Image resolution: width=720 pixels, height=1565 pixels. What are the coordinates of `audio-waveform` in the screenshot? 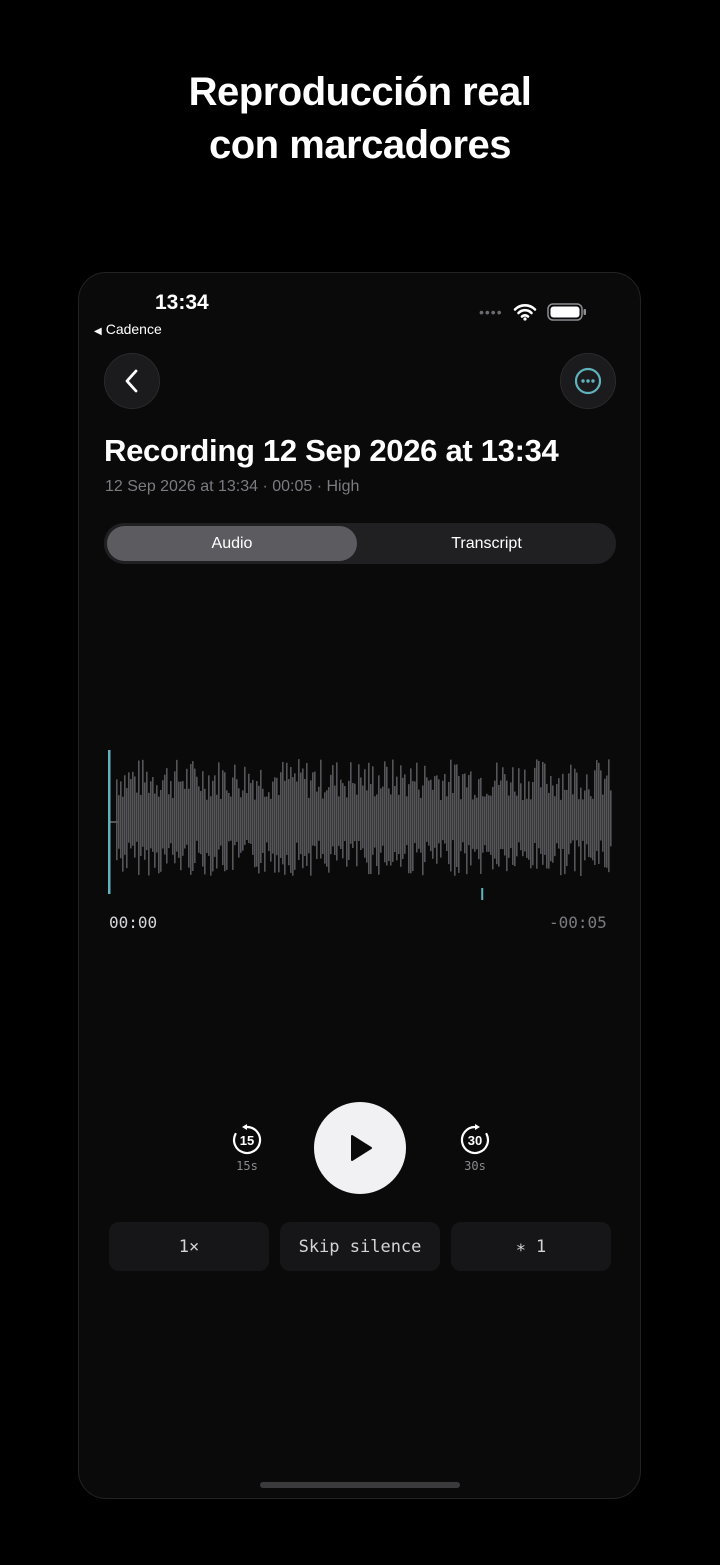 It's located at (360, 820).